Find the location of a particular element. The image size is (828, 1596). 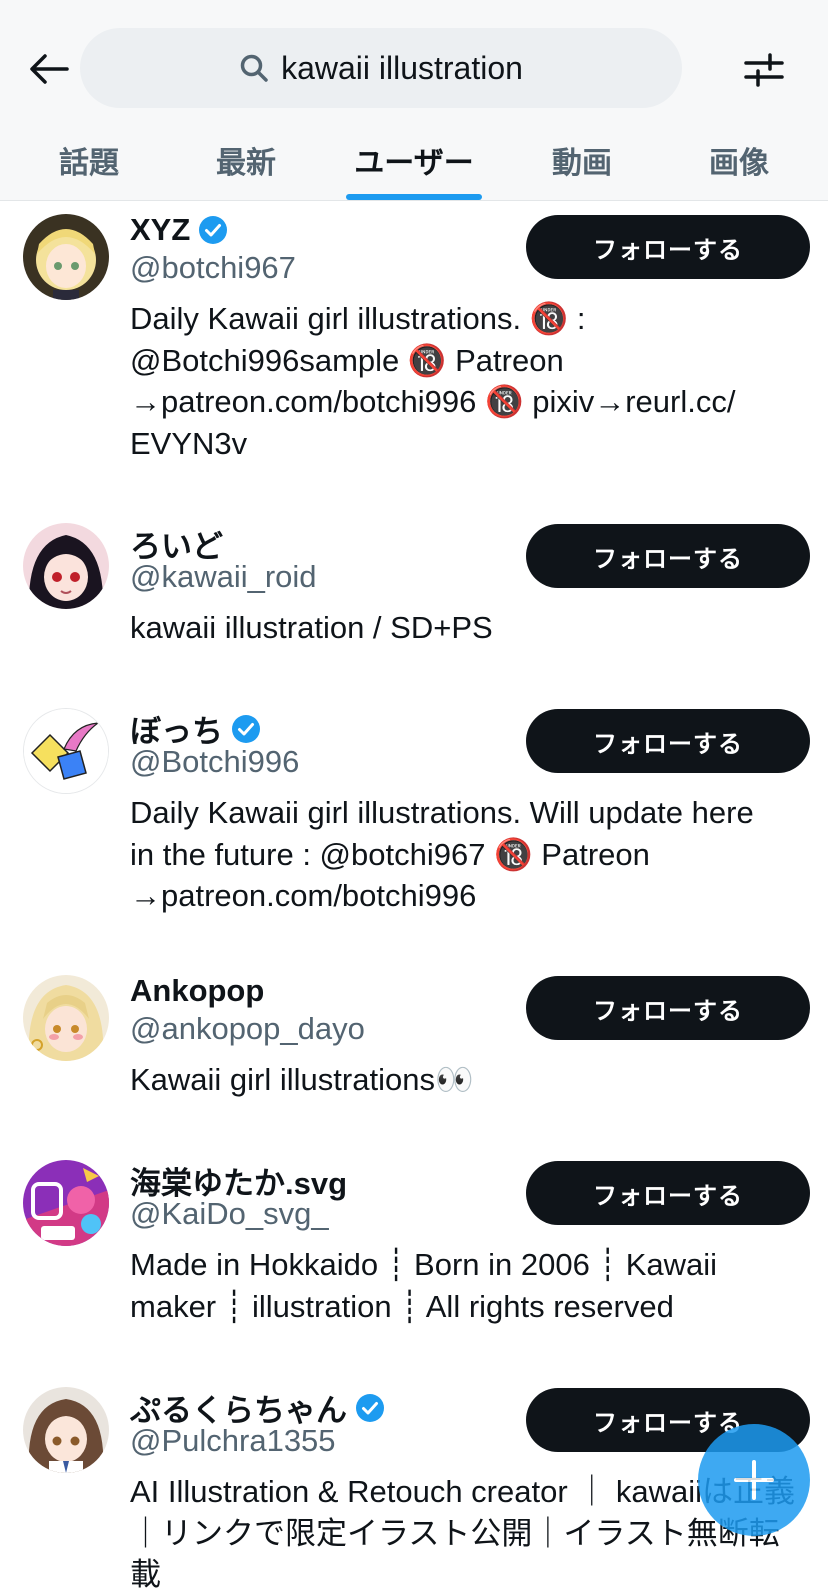

user-name: XYZ is located at coordinates (160, 229).